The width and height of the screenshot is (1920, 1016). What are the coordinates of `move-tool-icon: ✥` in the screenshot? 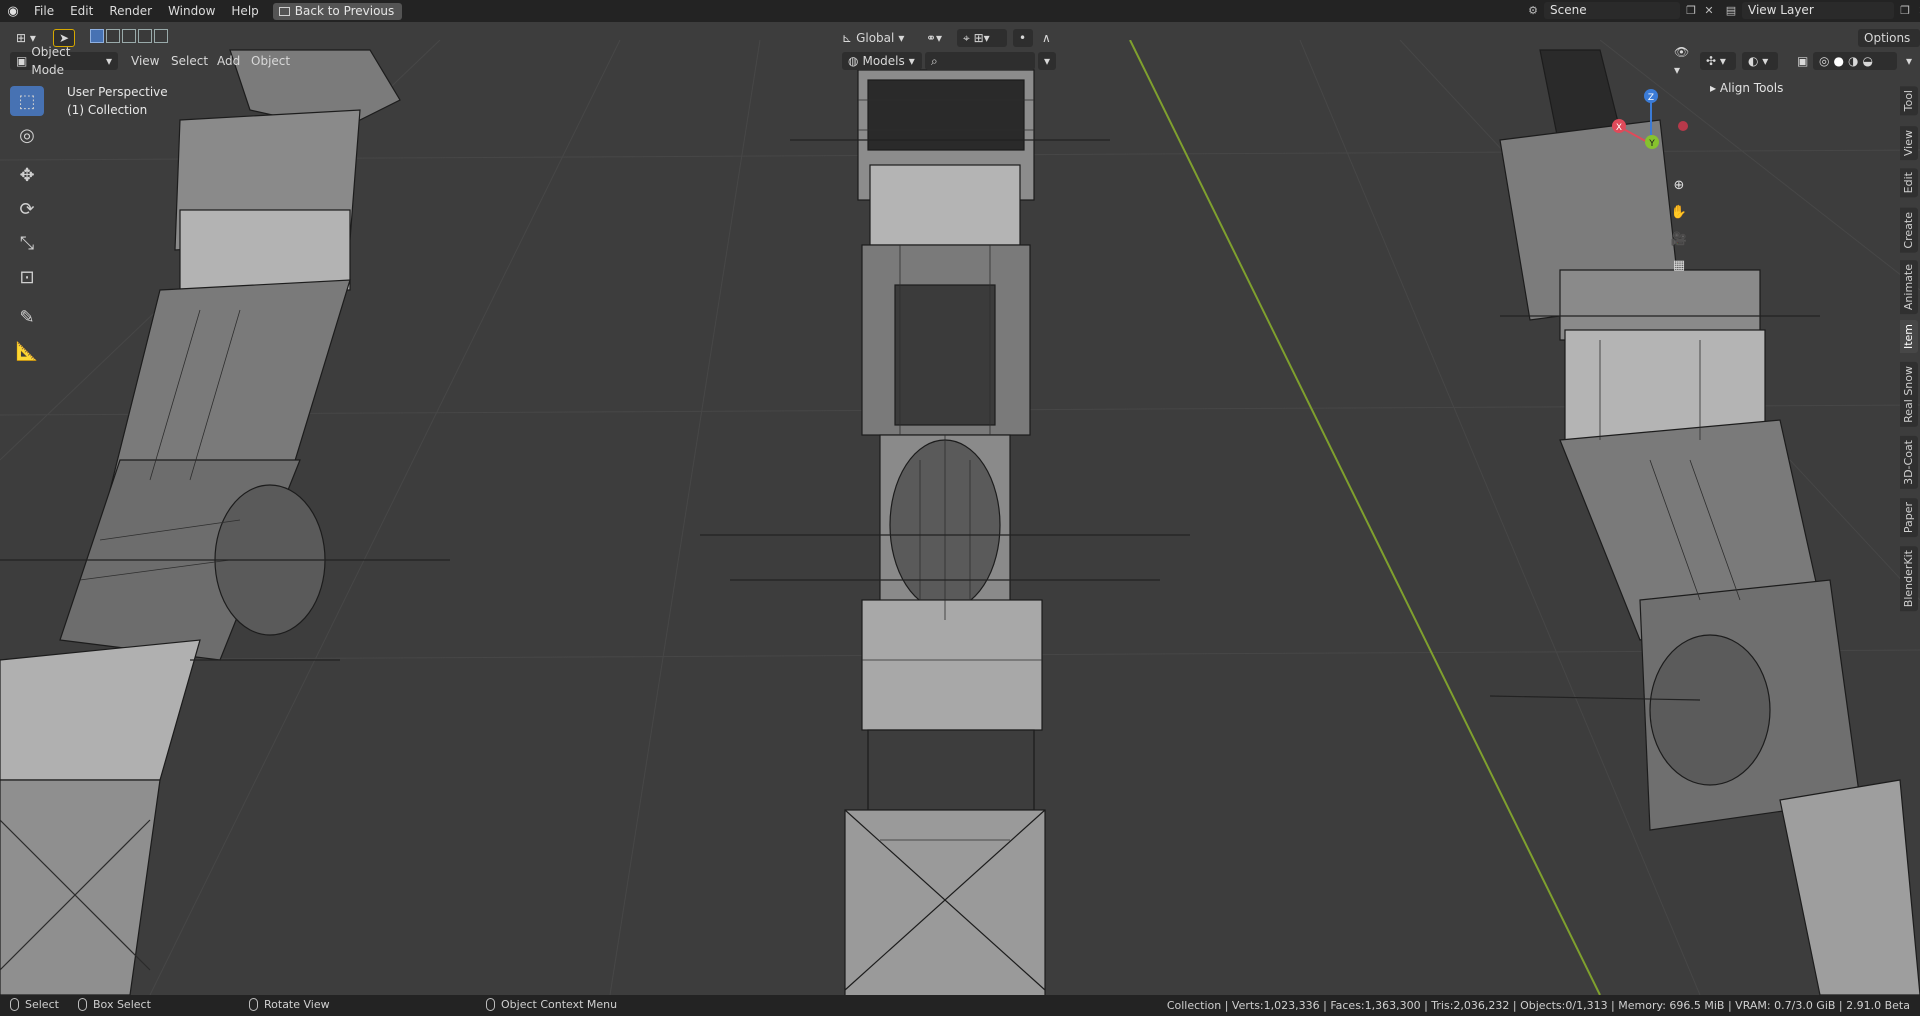 It's located at (27, 175).